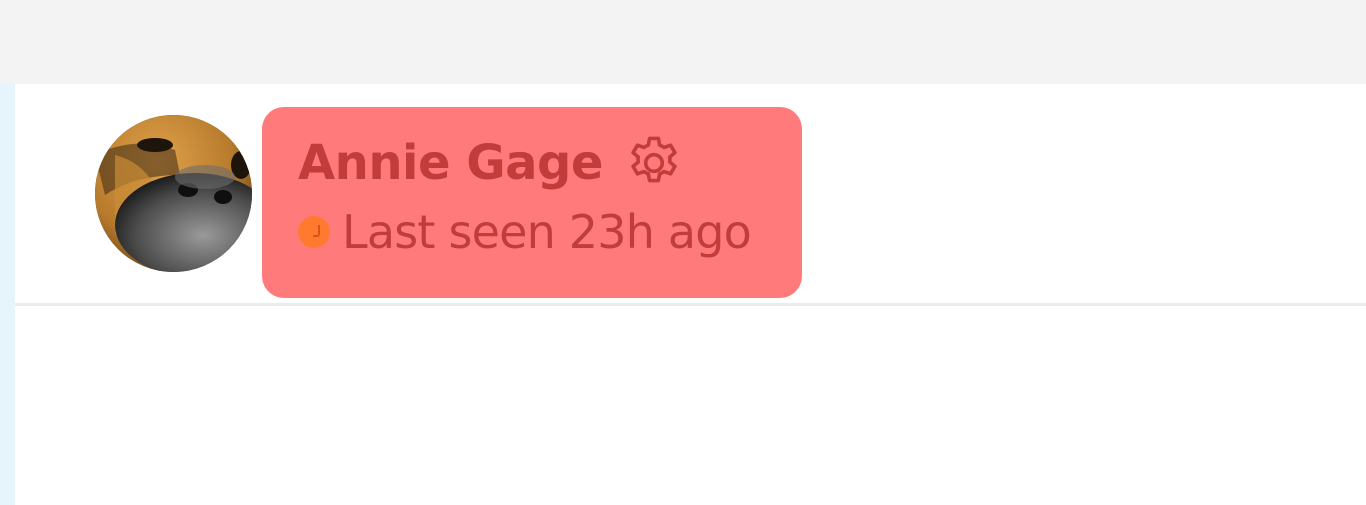 The width and height of the screenshot is (1366, 505). What do you see at coordinates (532, 202) in the screenshot?
I see `user-card: Annie Gage Last seen 23h ago` at bounding box center [532, 202].